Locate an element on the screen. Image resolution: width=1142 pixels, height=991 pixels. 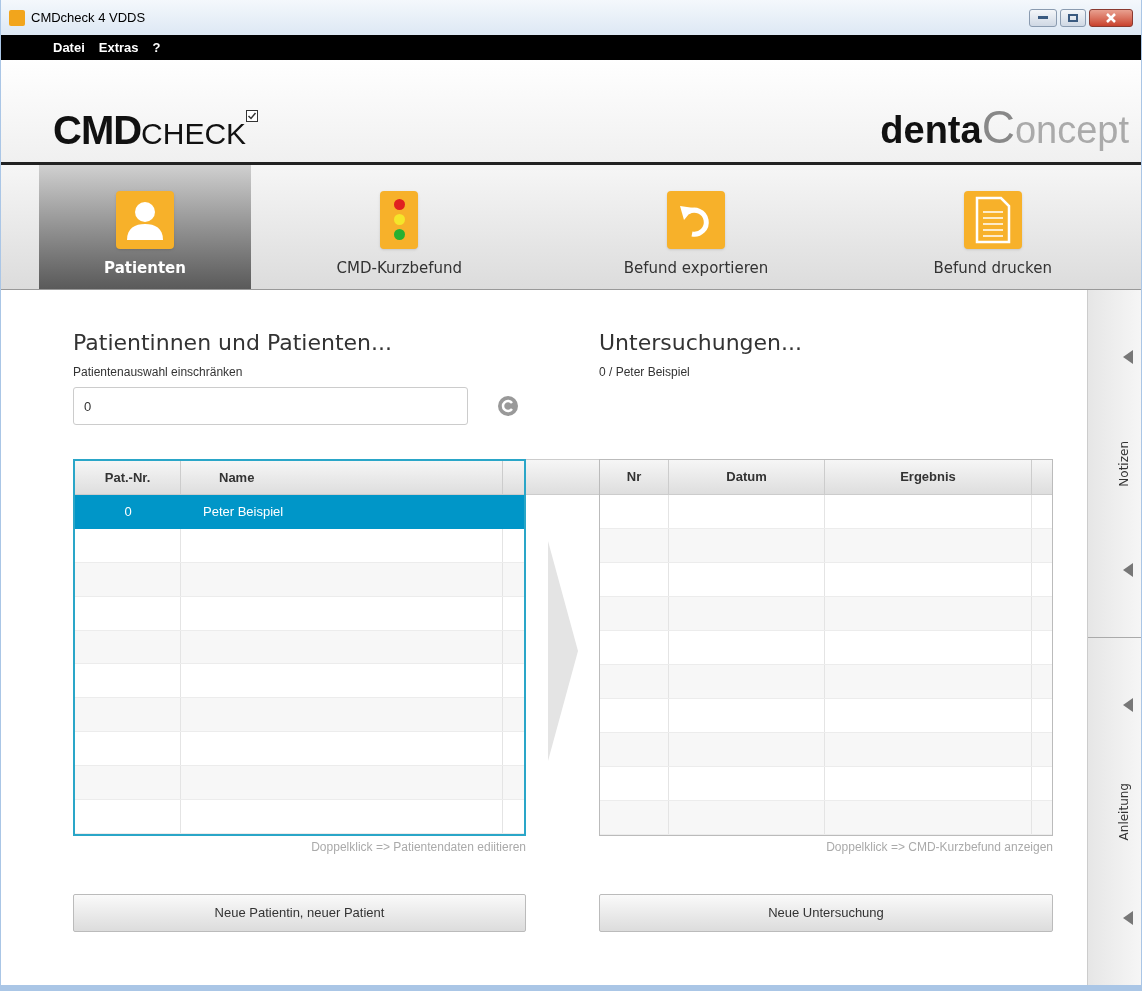
minimize-button is located at coordinates (1043, 17).